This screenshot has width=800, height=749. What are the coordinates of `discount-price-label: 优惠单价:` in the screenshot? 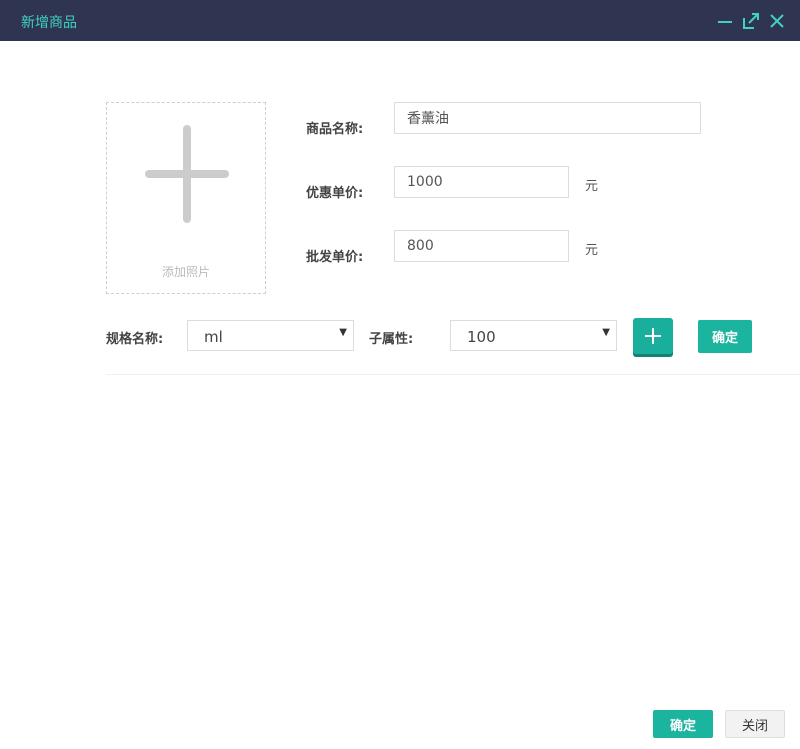 It's located at (335, 193).